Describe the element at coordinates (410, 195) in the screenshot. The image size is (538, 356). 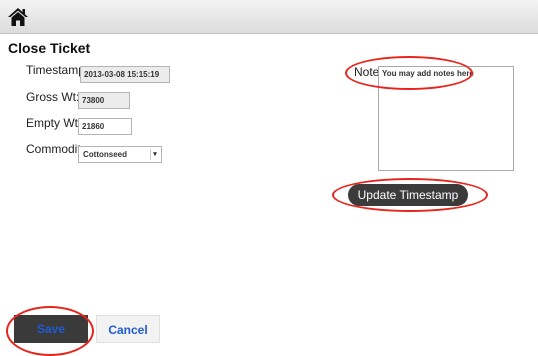
I see `update-timestamp-highlight-ellipse` at that location.